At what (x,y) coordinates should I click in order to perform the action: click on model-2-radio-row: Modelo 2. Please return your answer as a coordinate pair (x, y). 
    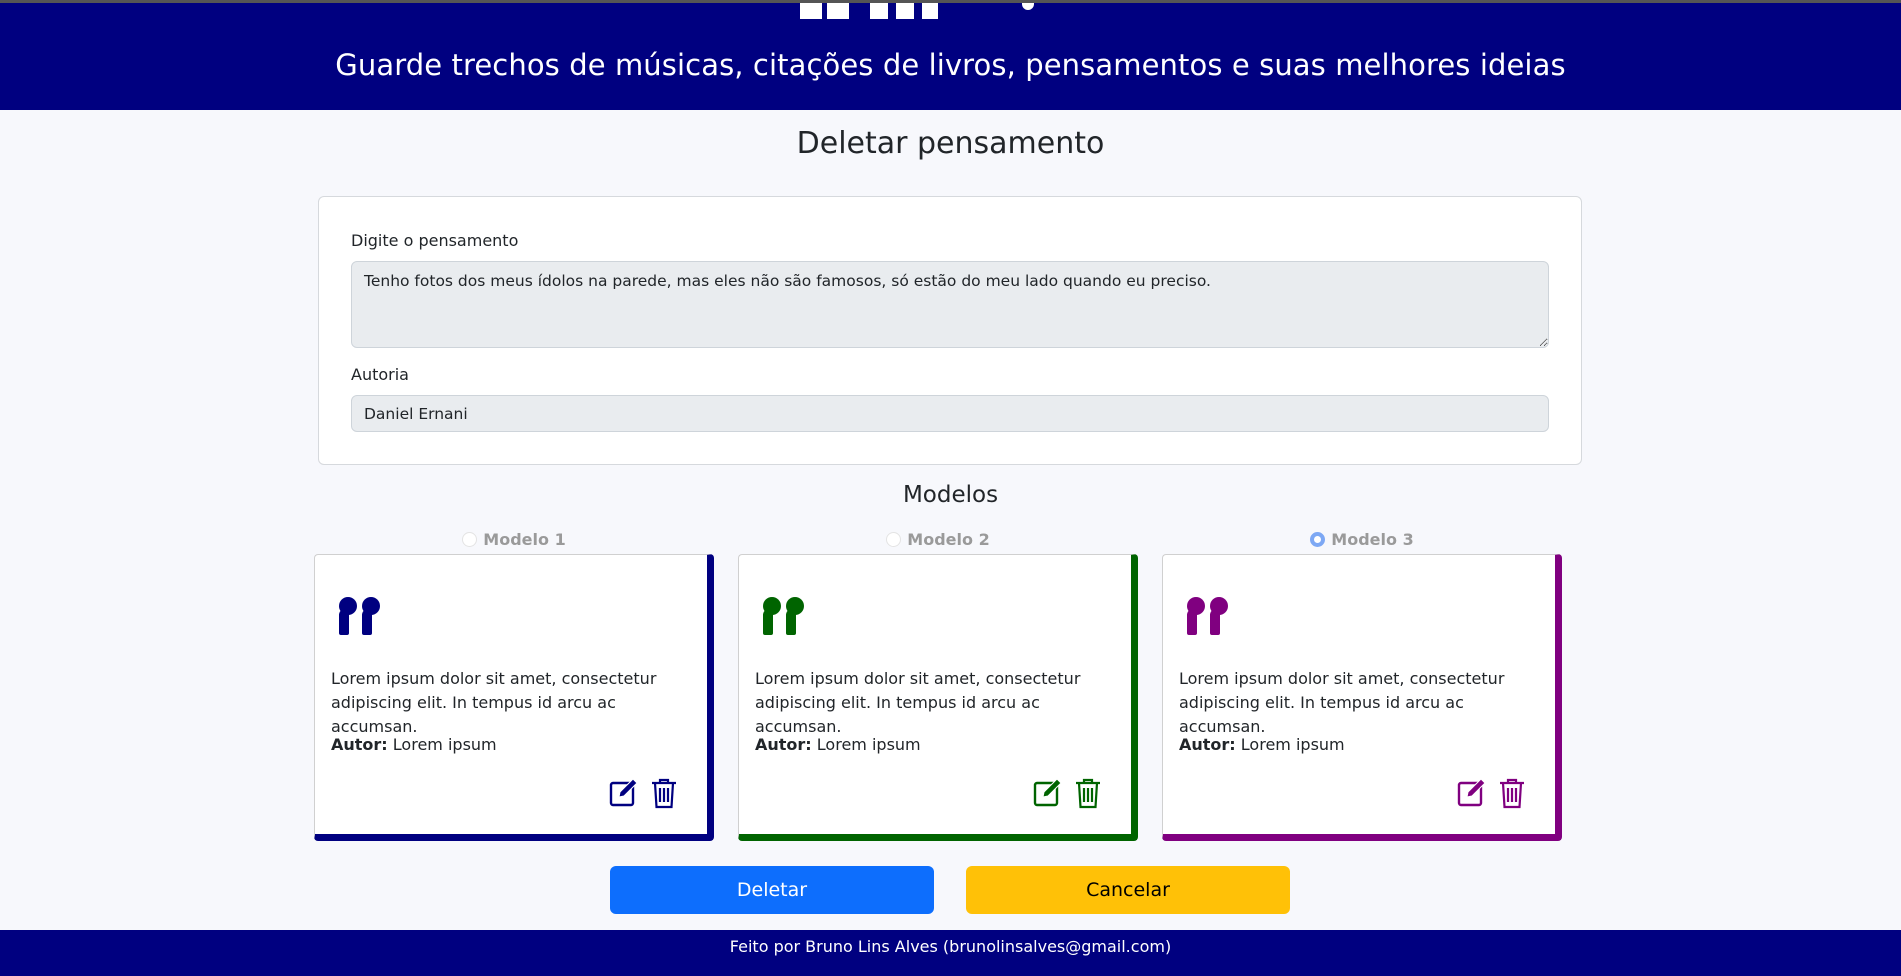
    Looking at the image, I should click on (938, 539).